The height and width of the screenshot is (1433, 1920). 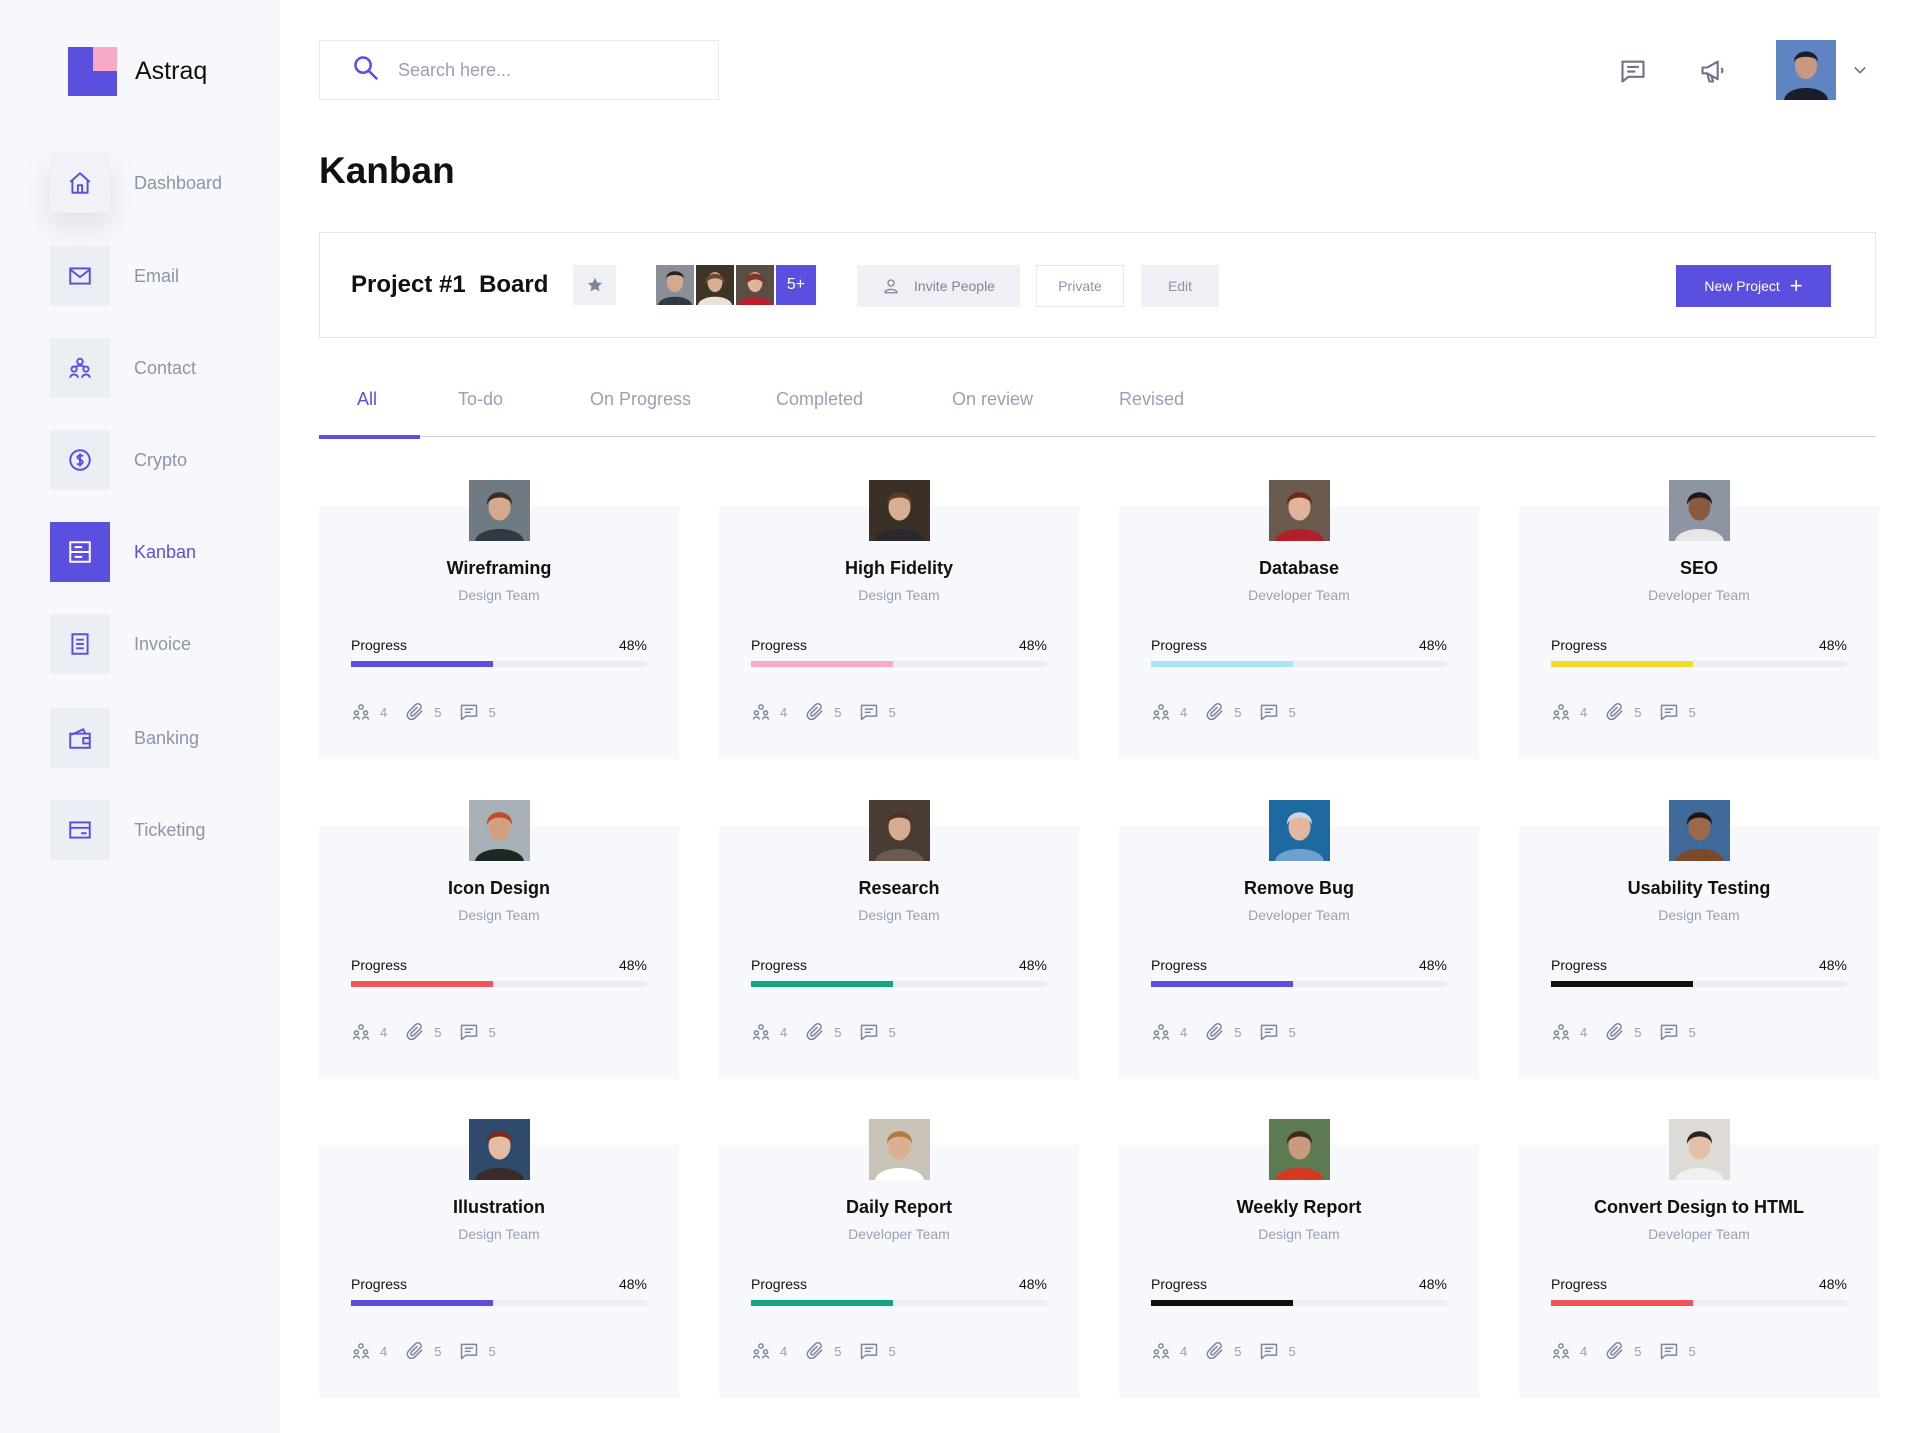 I want to click on progress-label: Progress, so click(x=1179, y=965).